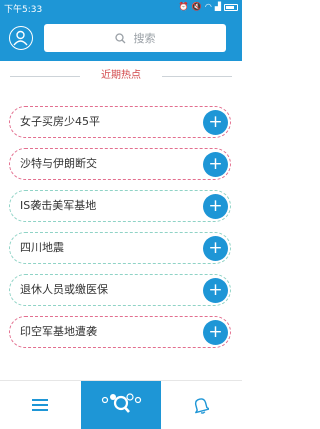 Image resolution: width=320 pixels, height=429 pixels. I want to click on bottom-tab-bar, so click(121, 404).